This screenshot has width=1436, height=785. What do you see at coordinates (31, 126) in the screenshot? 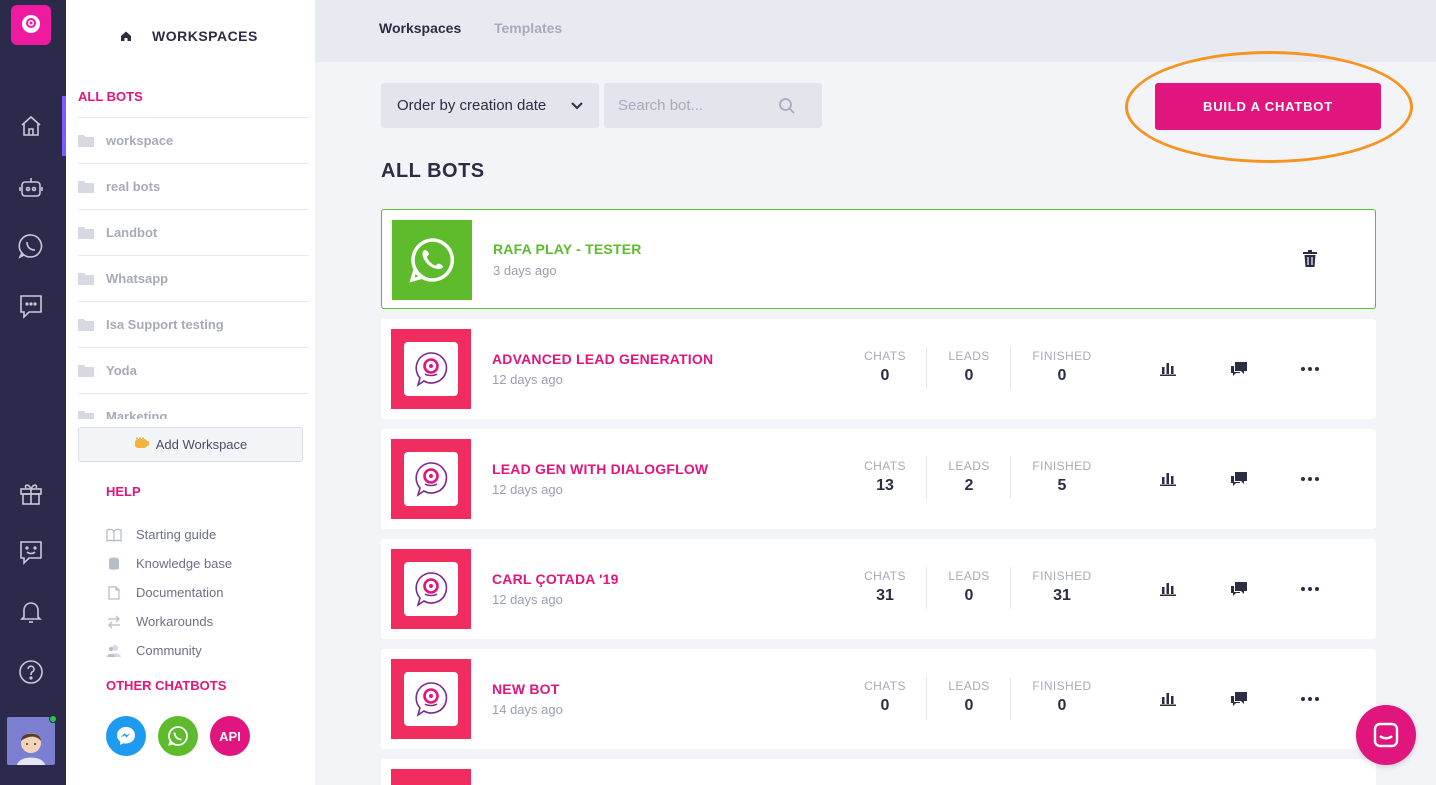
I see `home-icon` at bounding box center [31, 126].